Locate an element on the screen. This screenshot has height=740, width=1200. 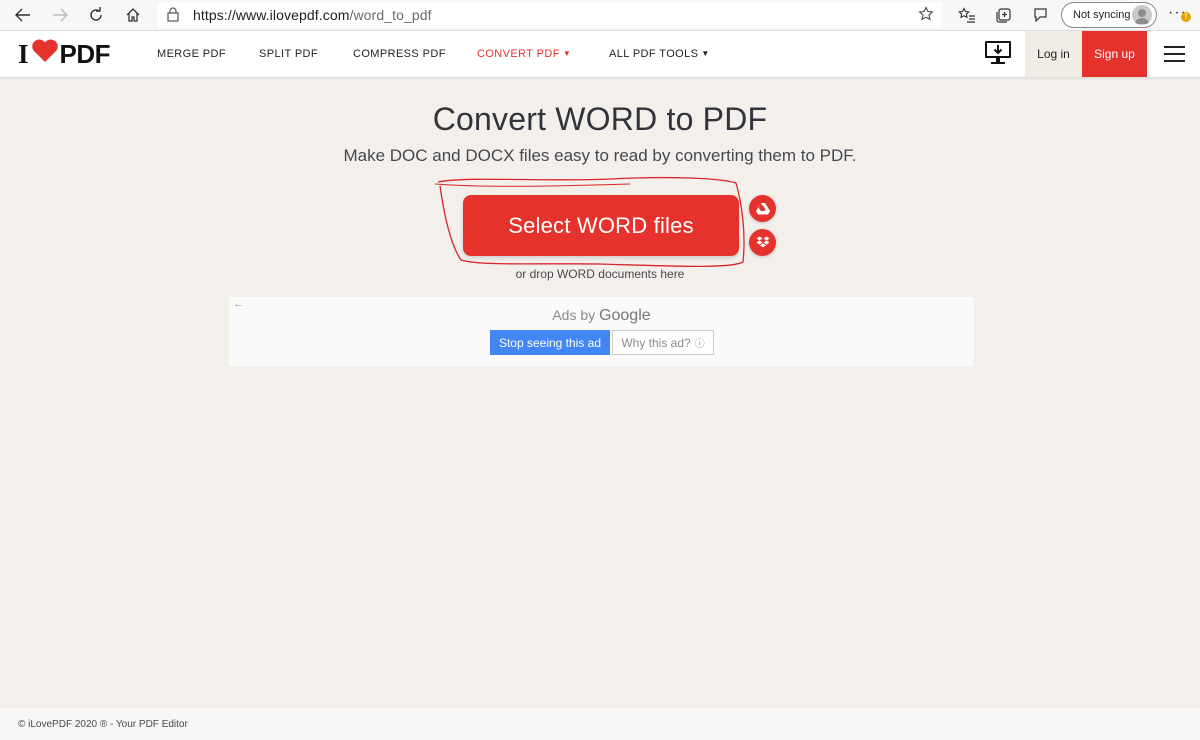
signup-button: Sign up is located at coordinates (1114, 54).